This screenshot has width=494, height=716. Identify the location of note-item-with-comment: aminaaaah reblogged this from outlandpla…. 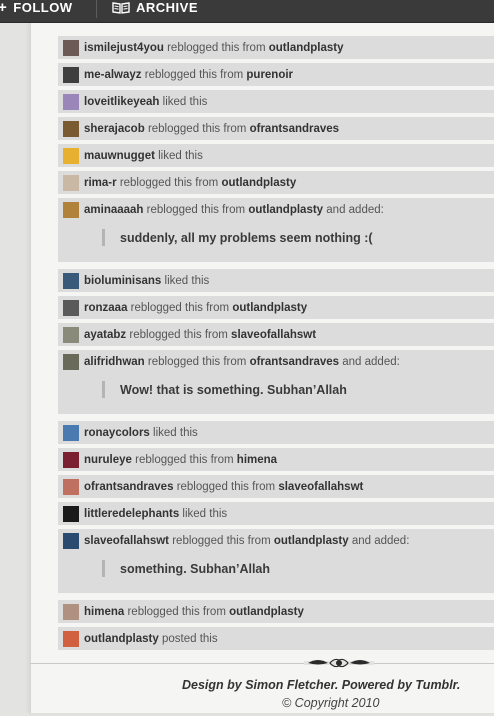
(276, 230).